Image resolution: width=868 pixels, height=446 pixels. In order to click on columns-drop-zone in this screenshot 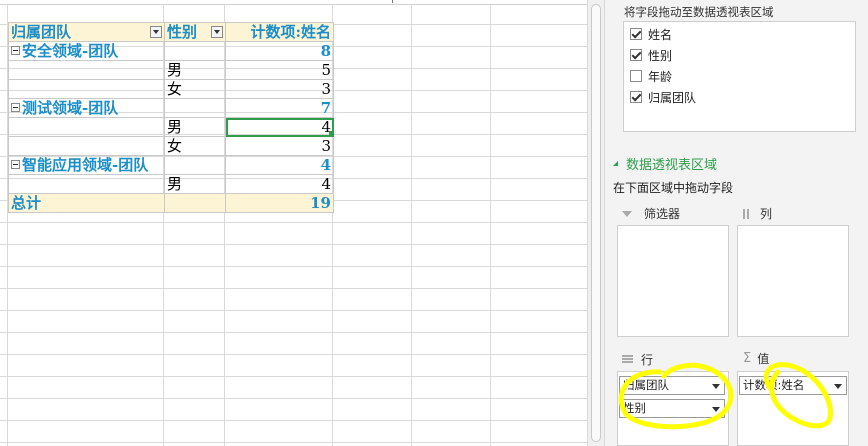, I will do `click(793, 281)`.